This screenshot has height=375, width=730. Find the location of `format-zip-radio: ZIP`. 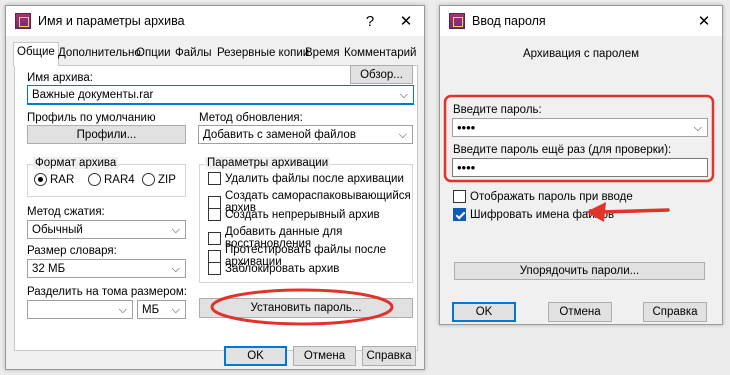

format-zip-radio: ZIP is located at coordinates (159, 179).